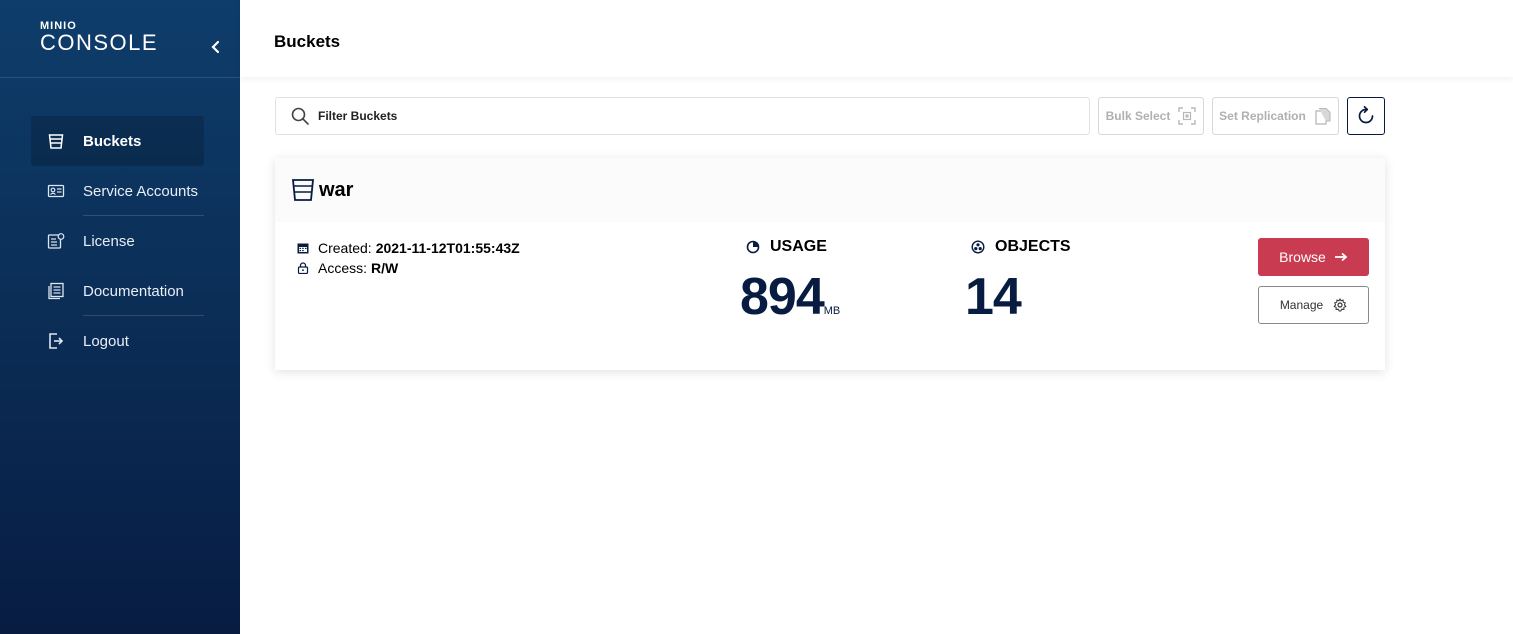 The width and height of the screenshot is (1513, 634). I want to click on collapse-sidebar-button, so click(216, 47).